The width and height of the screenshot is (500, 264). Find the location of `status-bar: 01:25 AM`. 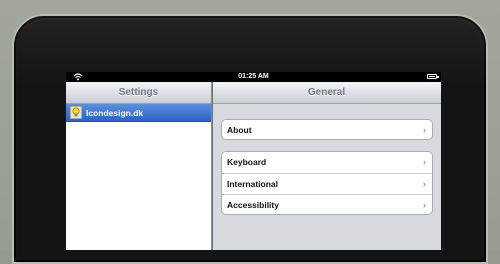

status-bar: 01:25 AM is located at coordinates (253, 77).